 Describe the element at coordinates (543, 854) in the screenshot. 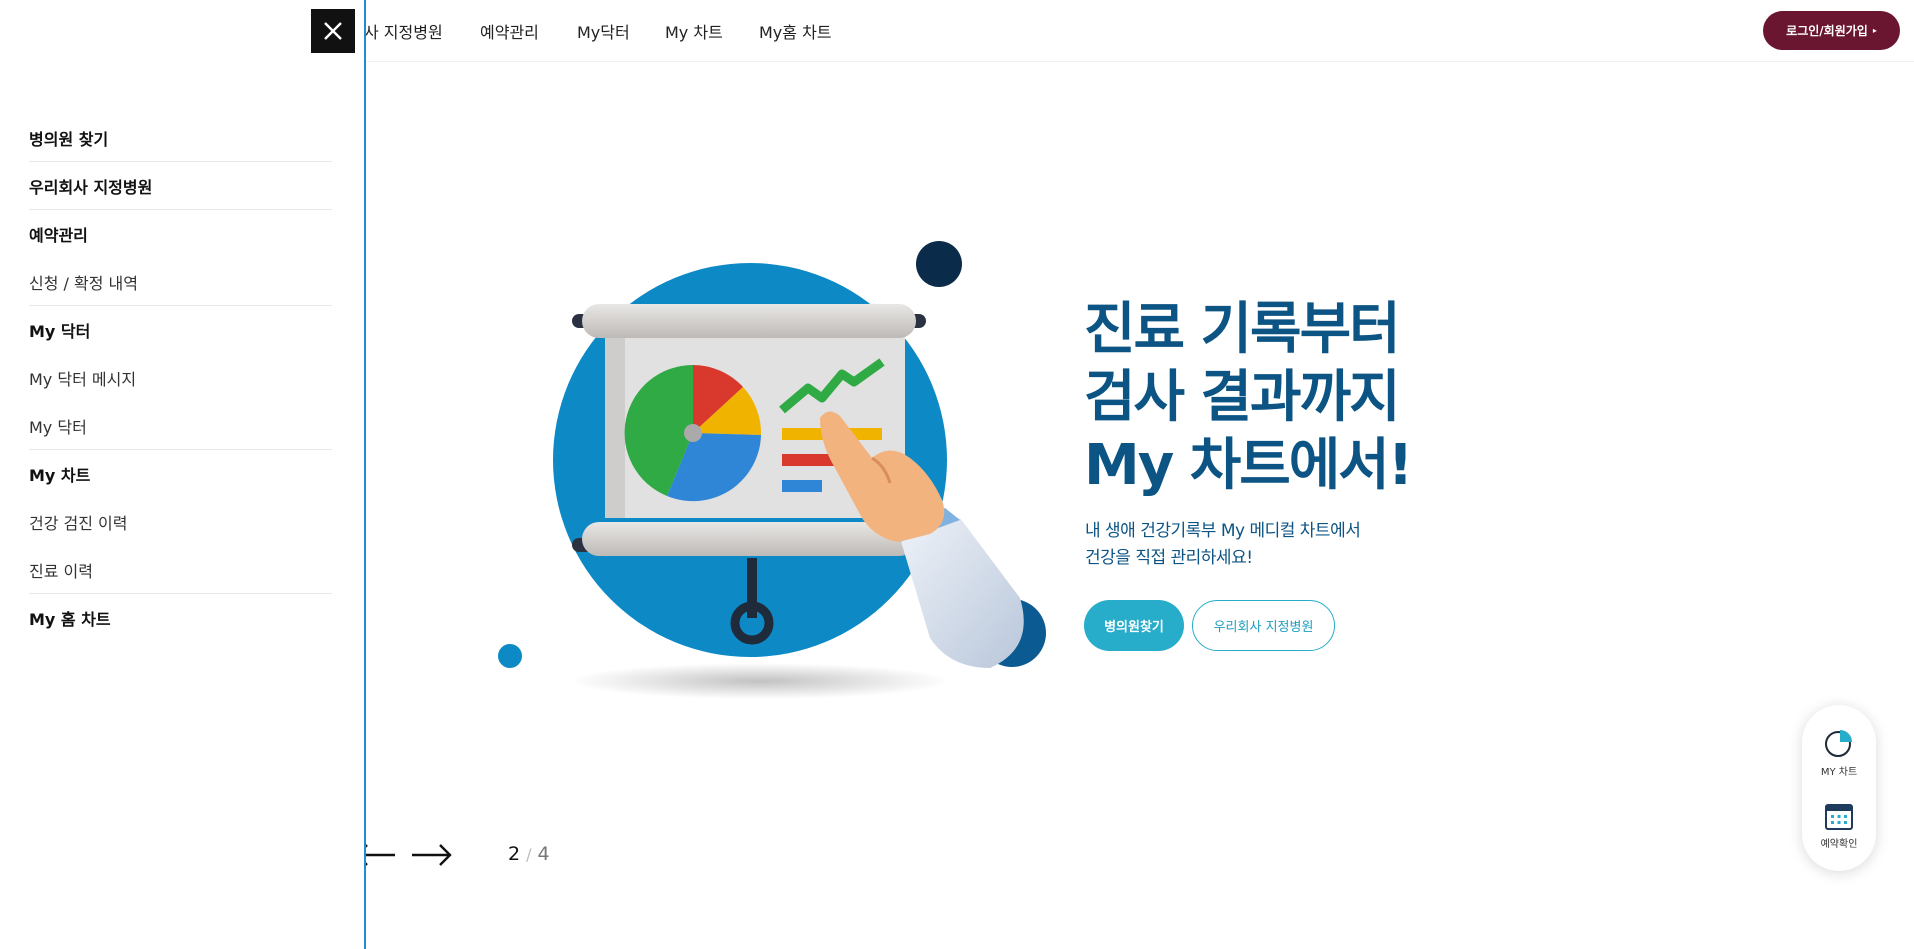

I see `pager-total: 4` at that location.